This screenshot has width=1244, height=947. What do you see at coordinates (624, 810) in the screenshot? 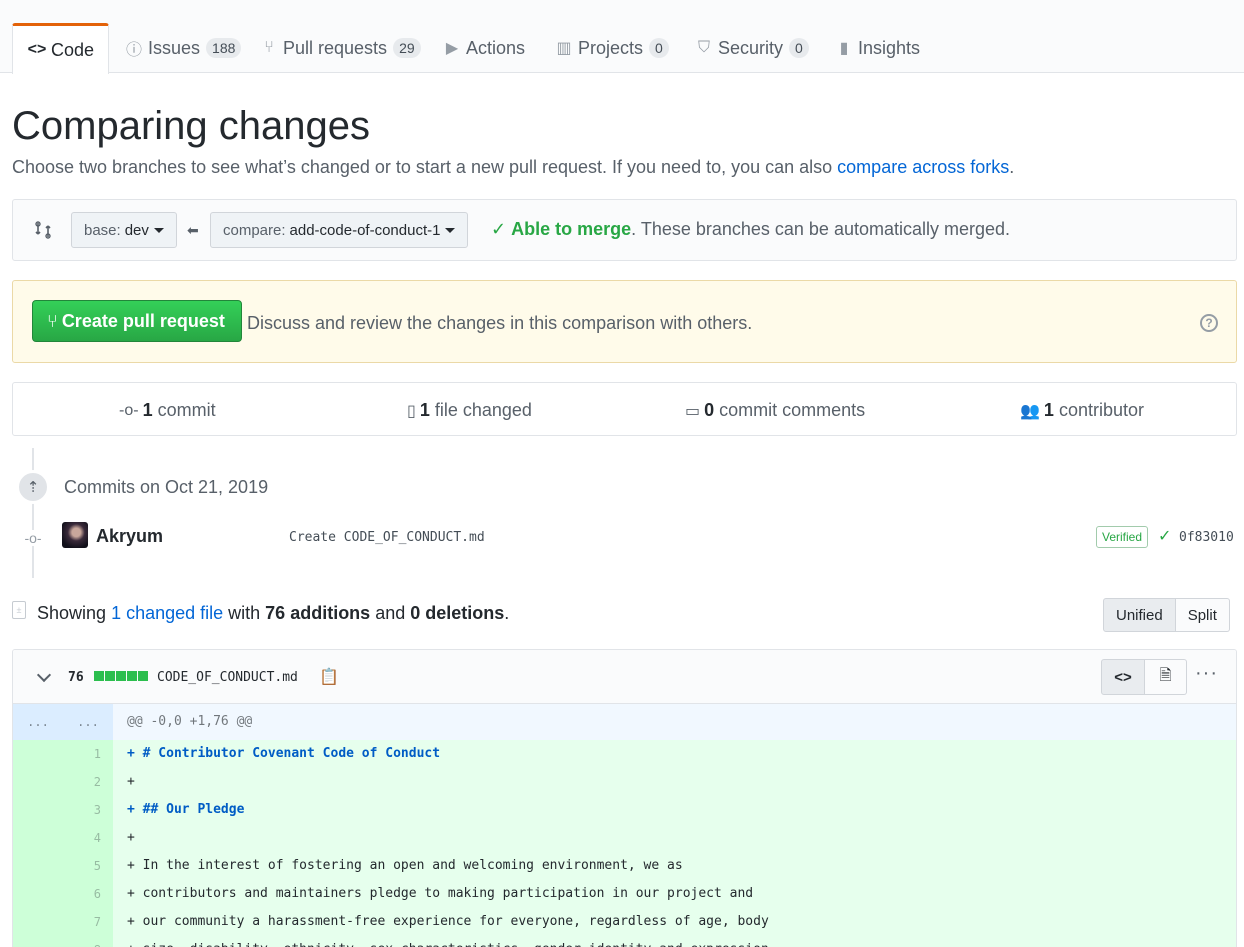
I see `diff-line: 3 + ## Our Pledge` at bounding box center [624, 810].